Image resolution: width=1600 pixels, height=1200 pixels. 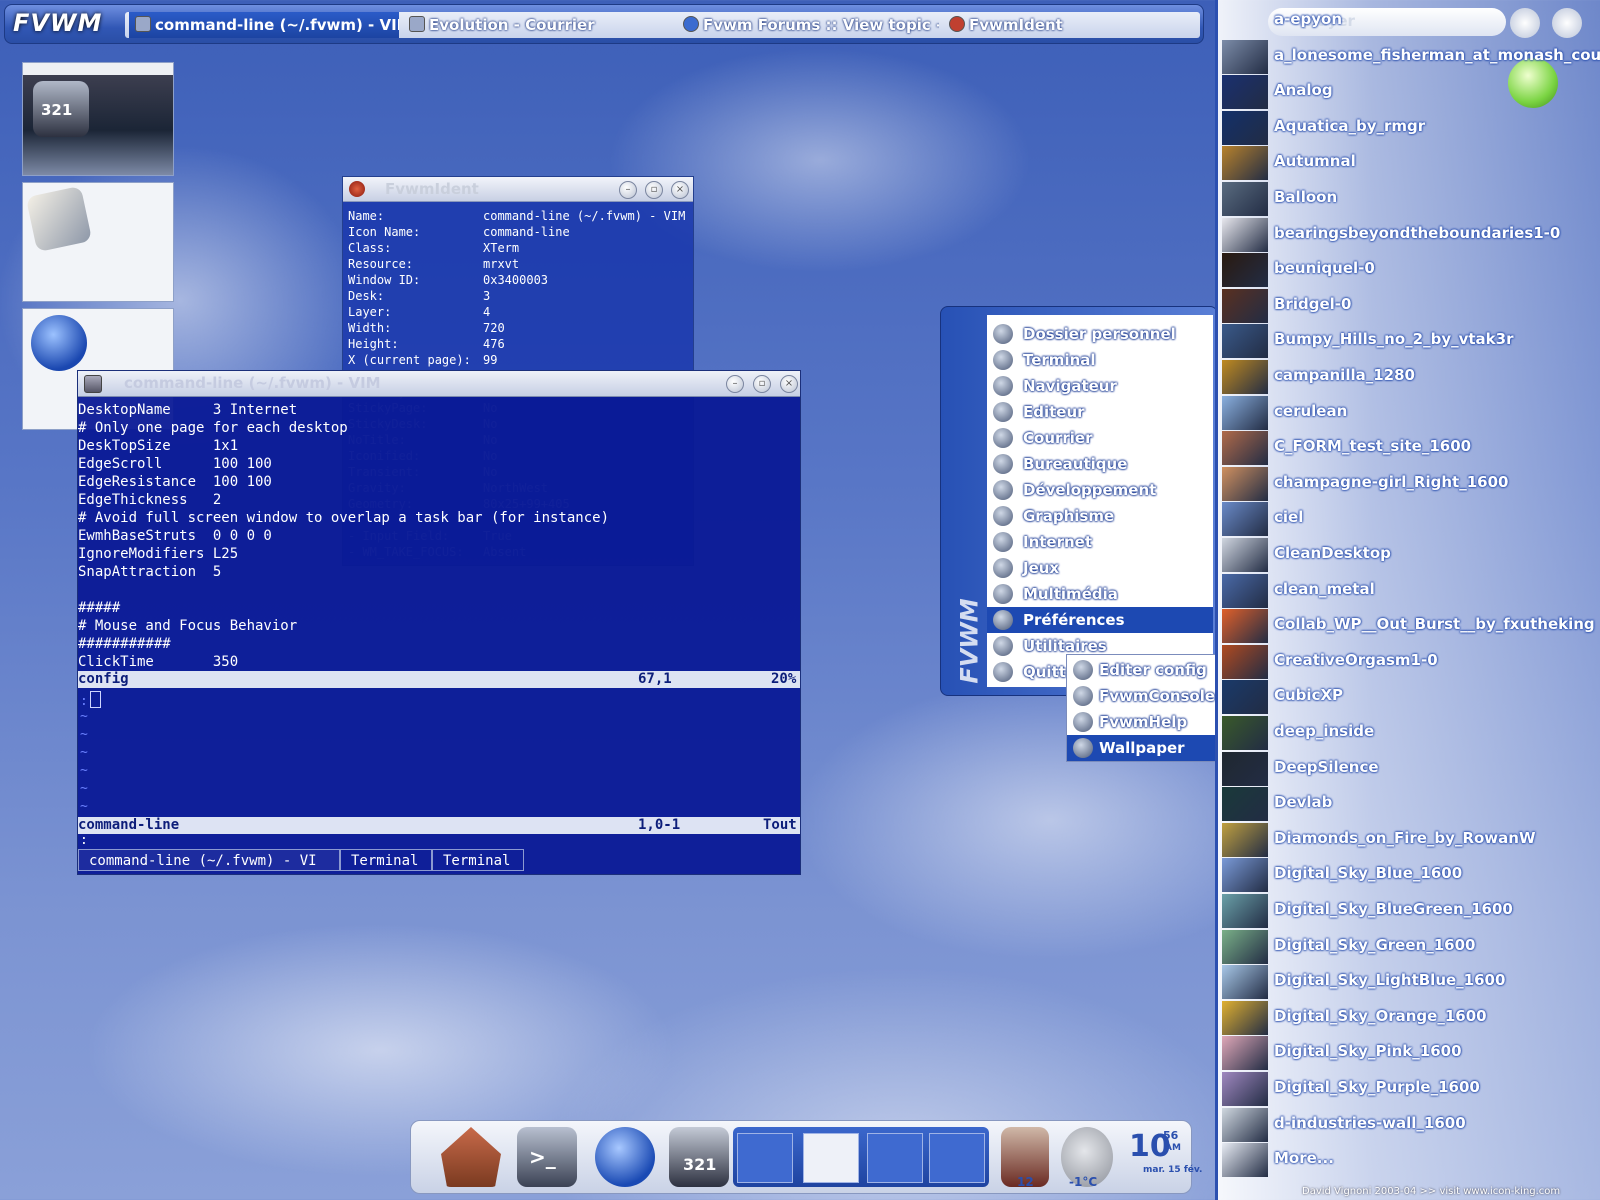 What do you see at coordinates (1100, 620) in the screenshot?
I see `menu-item-11: Préférences` at bounding box center [1100, 620].